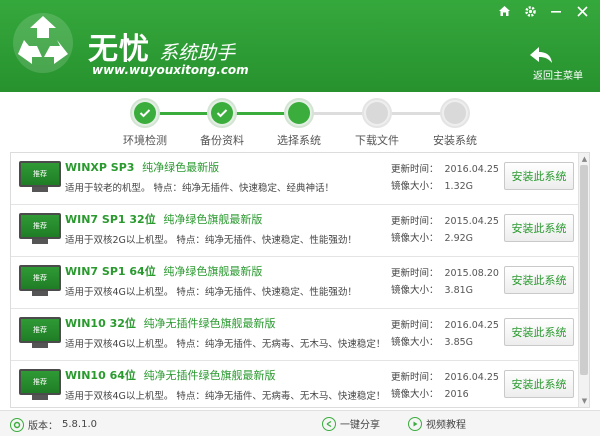 This screenshot has height=436, width=600. I want to click on system-meta: 更新时间： 2016.04.25 镜像大小： 3.85G, so click(445, 334).